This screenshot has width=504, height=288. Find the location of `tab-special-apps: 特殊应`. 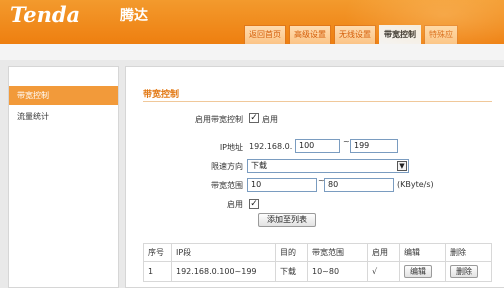

tab-special-apps: 特殊应 is located at coordinates (441, 34).